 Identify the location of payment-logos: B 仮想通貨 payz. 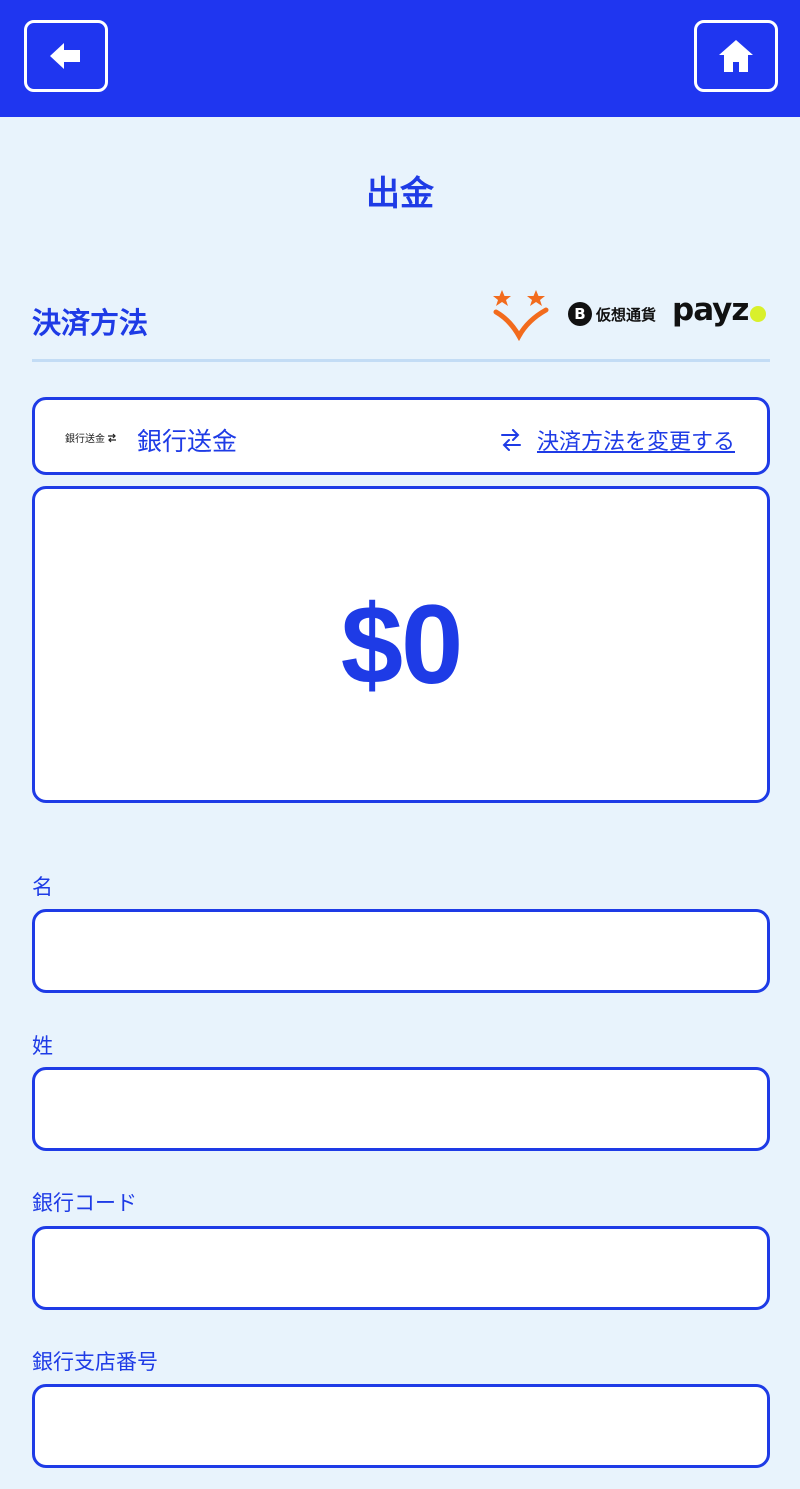
(635, 316).